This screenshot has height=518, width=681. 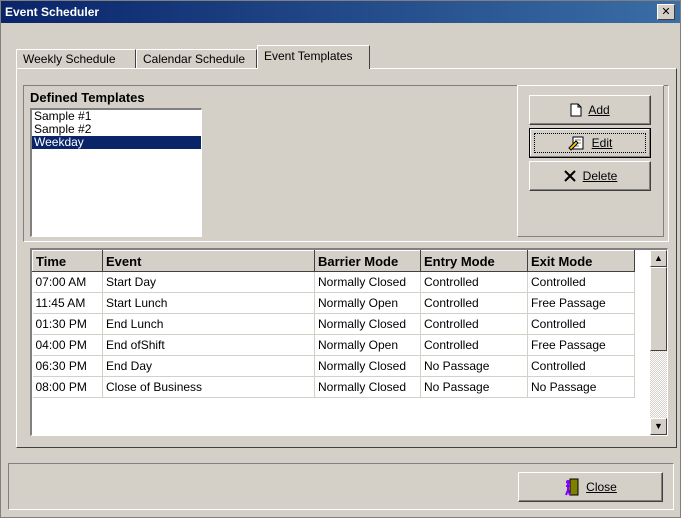 I want to click on close-button: Close, so click(x=590, y=487).